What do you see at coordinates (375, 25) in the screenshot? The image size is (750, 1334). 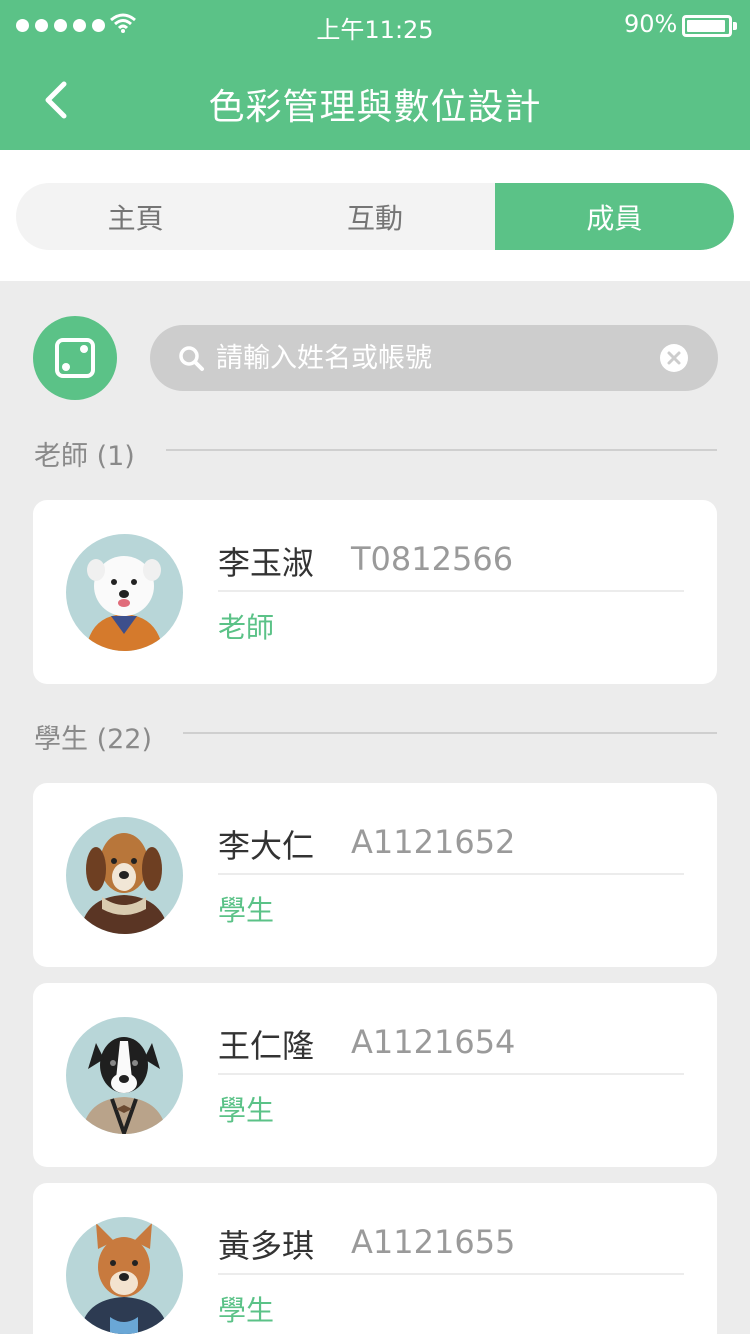 I see `status-bar: 上午11:25 90%` at bounding box center [375, 25].